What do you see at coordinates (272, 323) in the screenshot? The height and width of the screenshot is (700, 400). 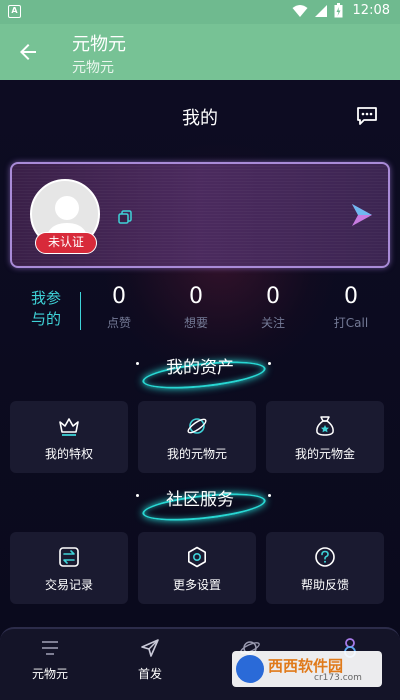 I see `stat-label: 关注` at bounding box center [272, 323].